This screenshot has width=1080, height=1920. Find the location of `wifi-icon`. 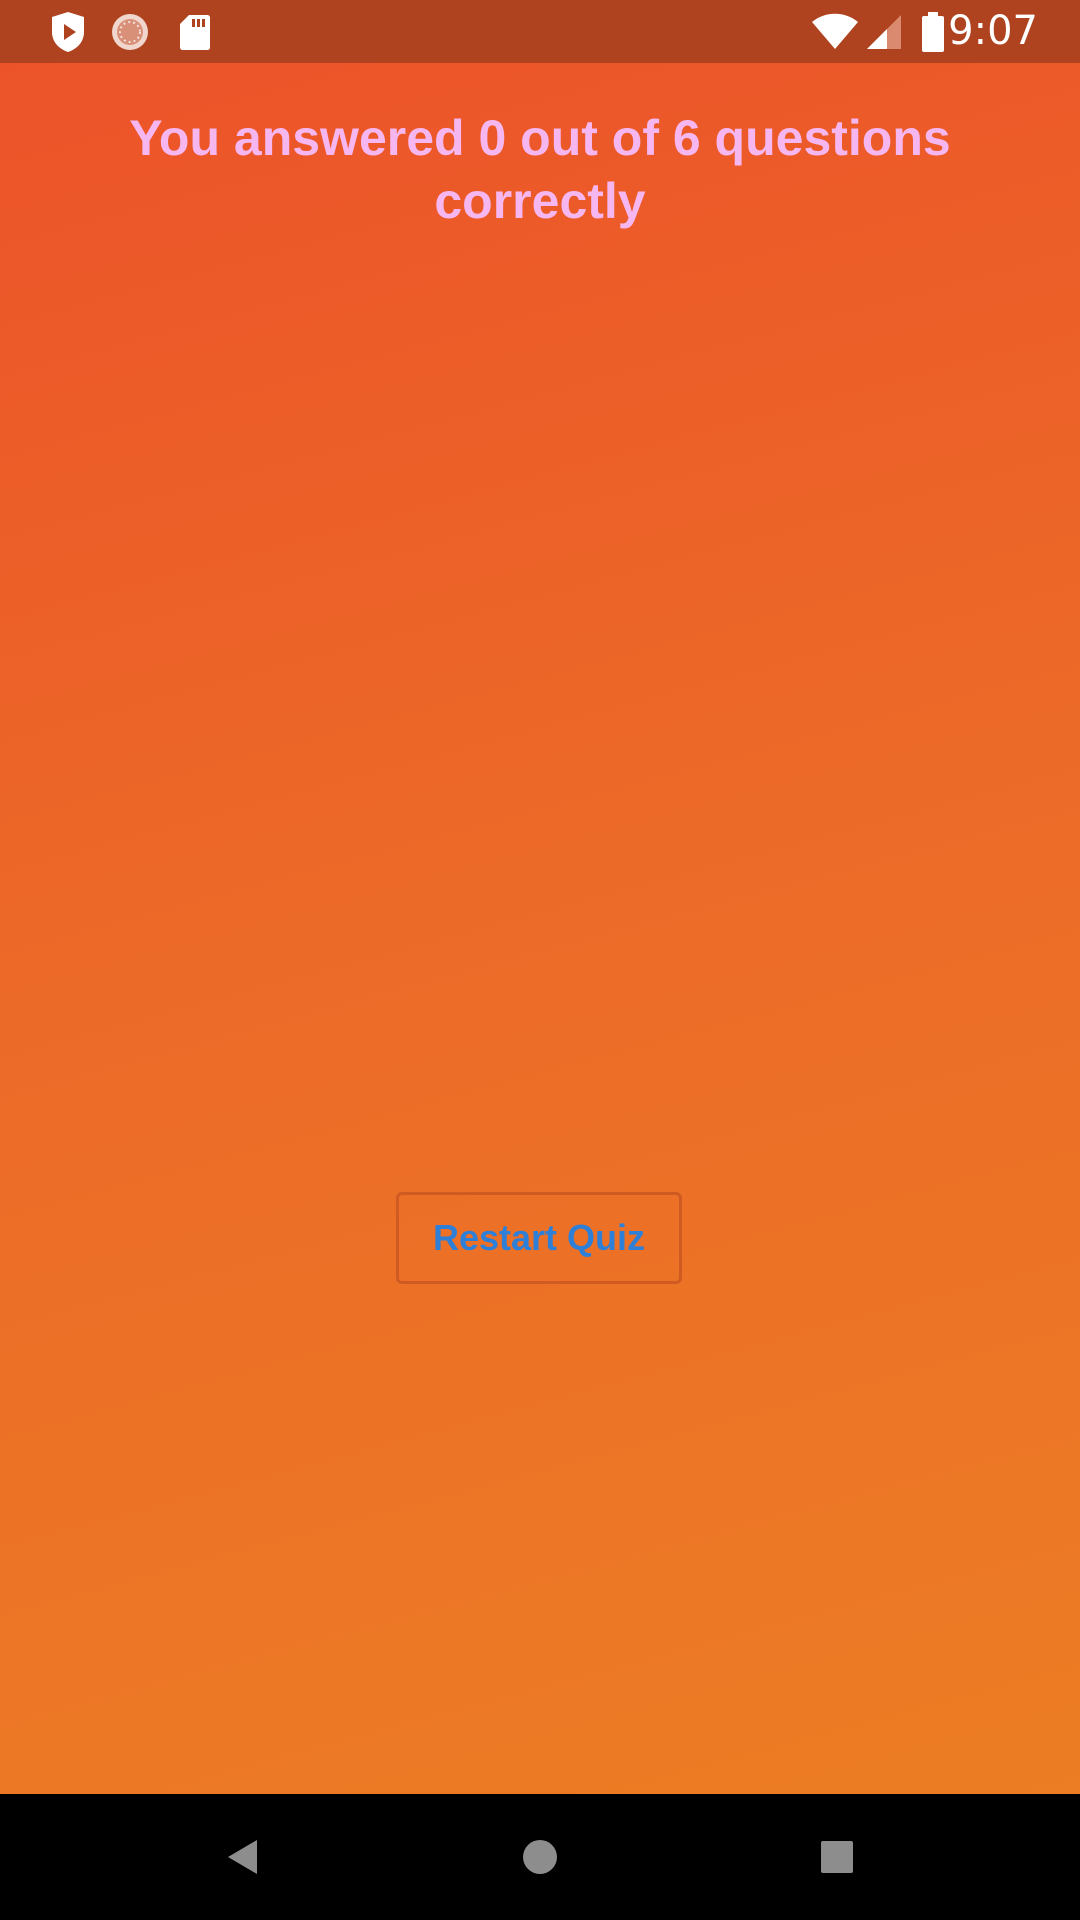

wifi-icon is located at coordinates (835, 31).